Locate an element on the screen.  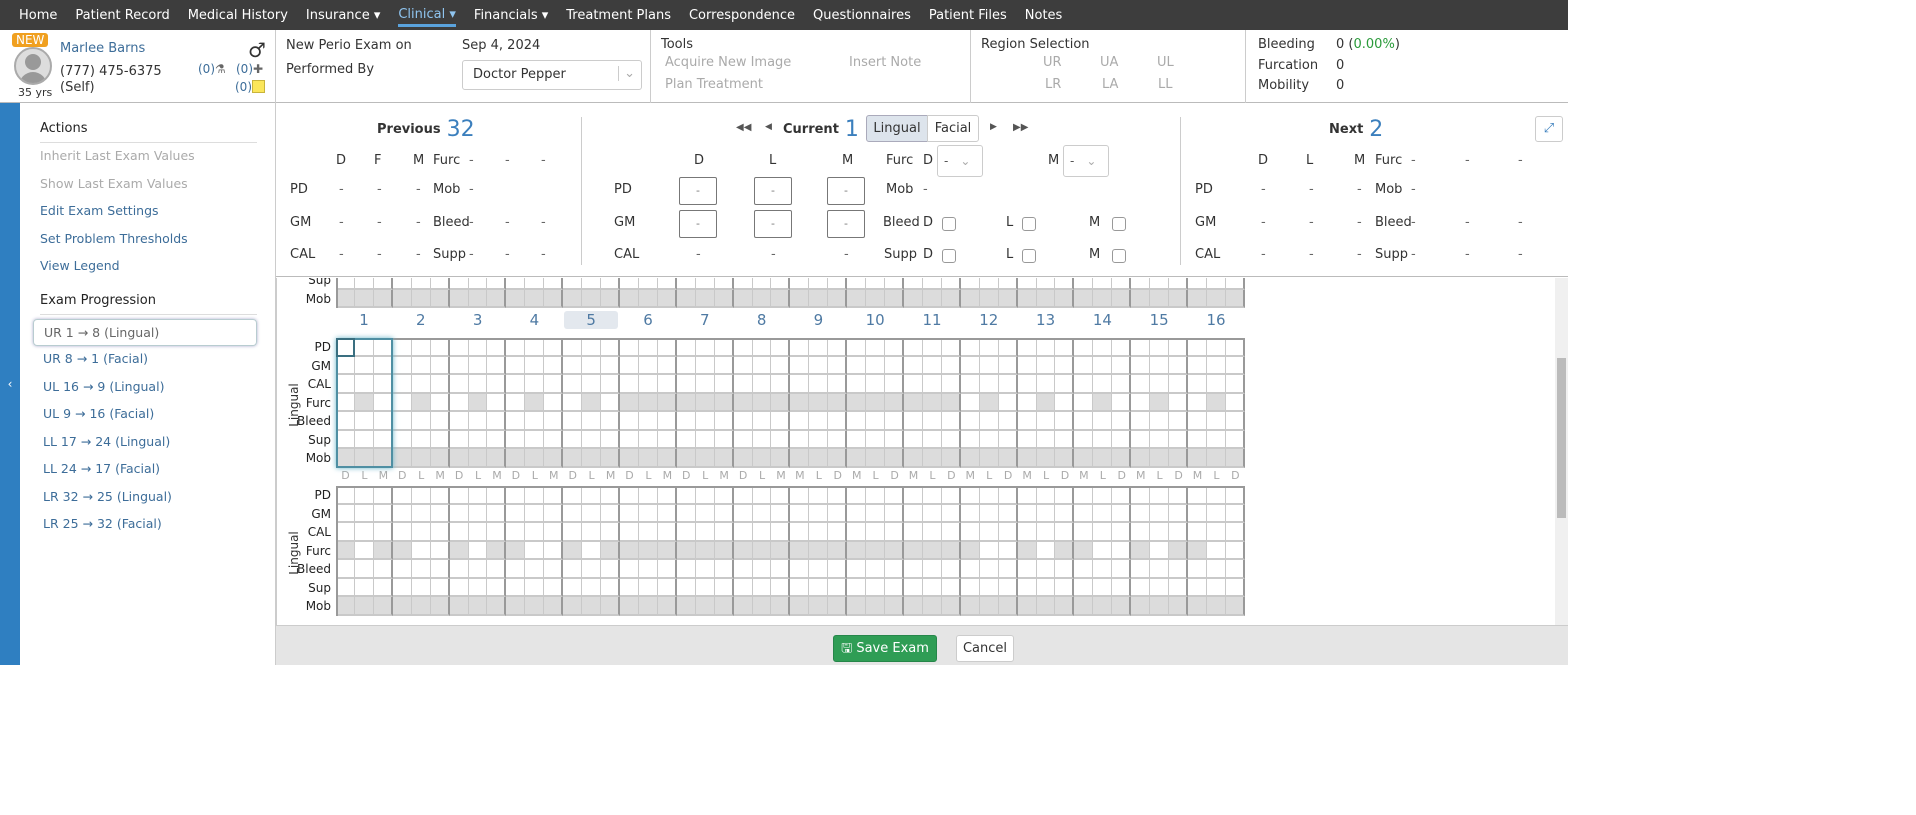
scrollbar-thumb is located at coordinates (1561, 438).